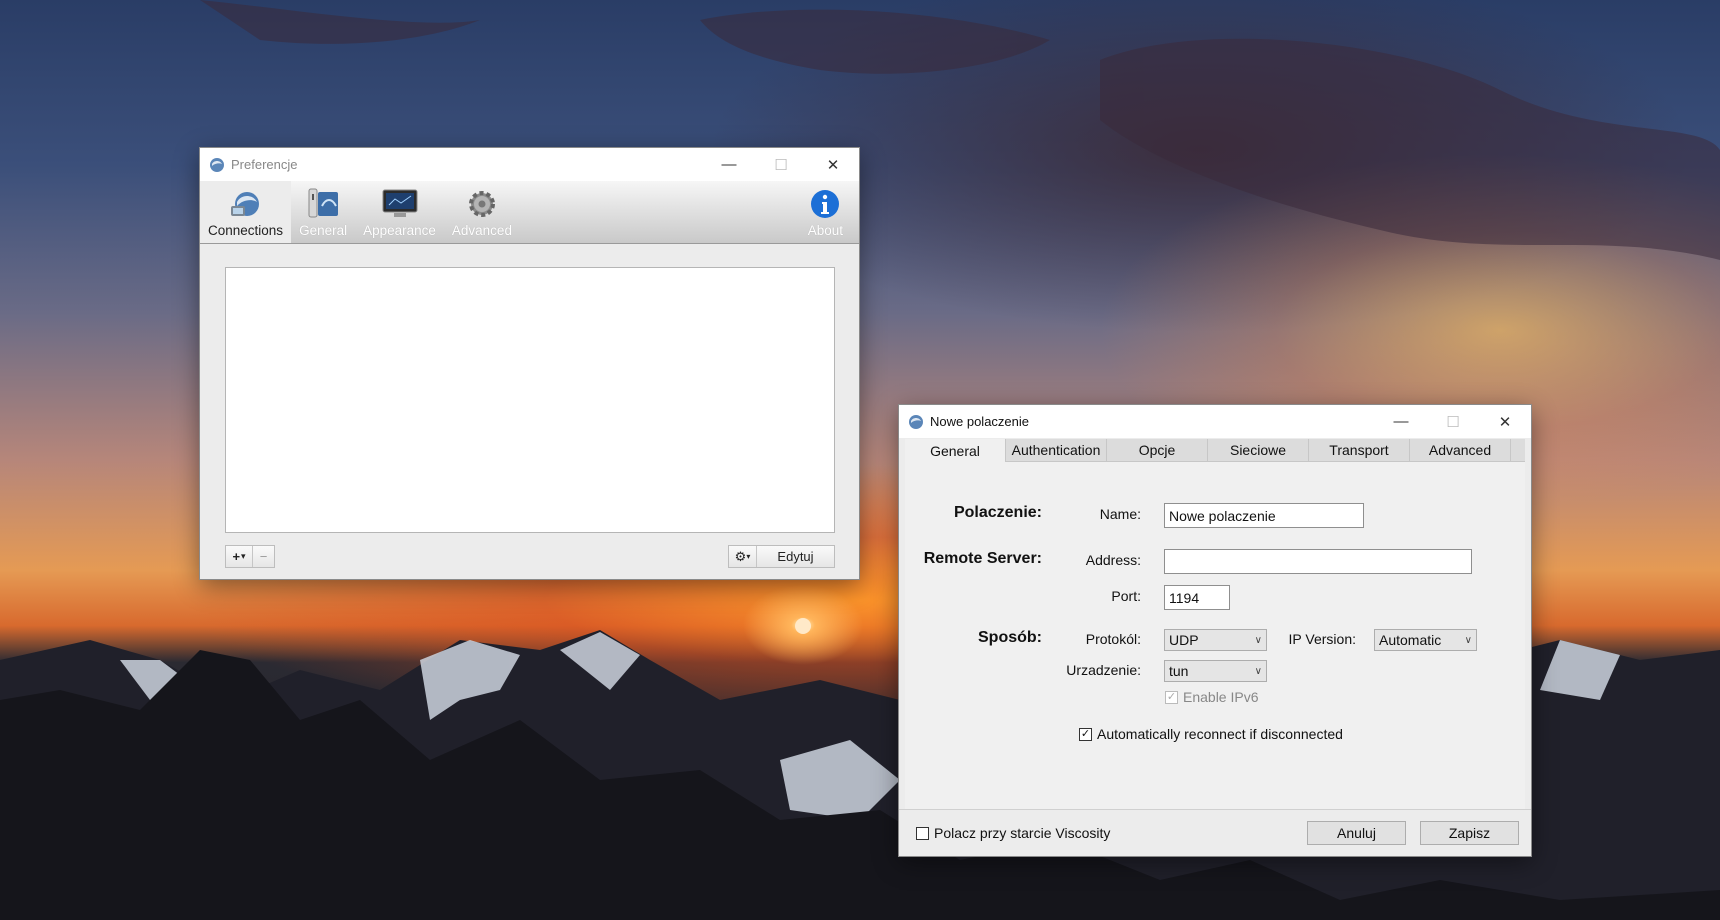 This screenshot has width=1720, height=920. Describe the element at coordinates (1056, 450) in the screenshot. I see `tab-authentication: Authentication` at that location.